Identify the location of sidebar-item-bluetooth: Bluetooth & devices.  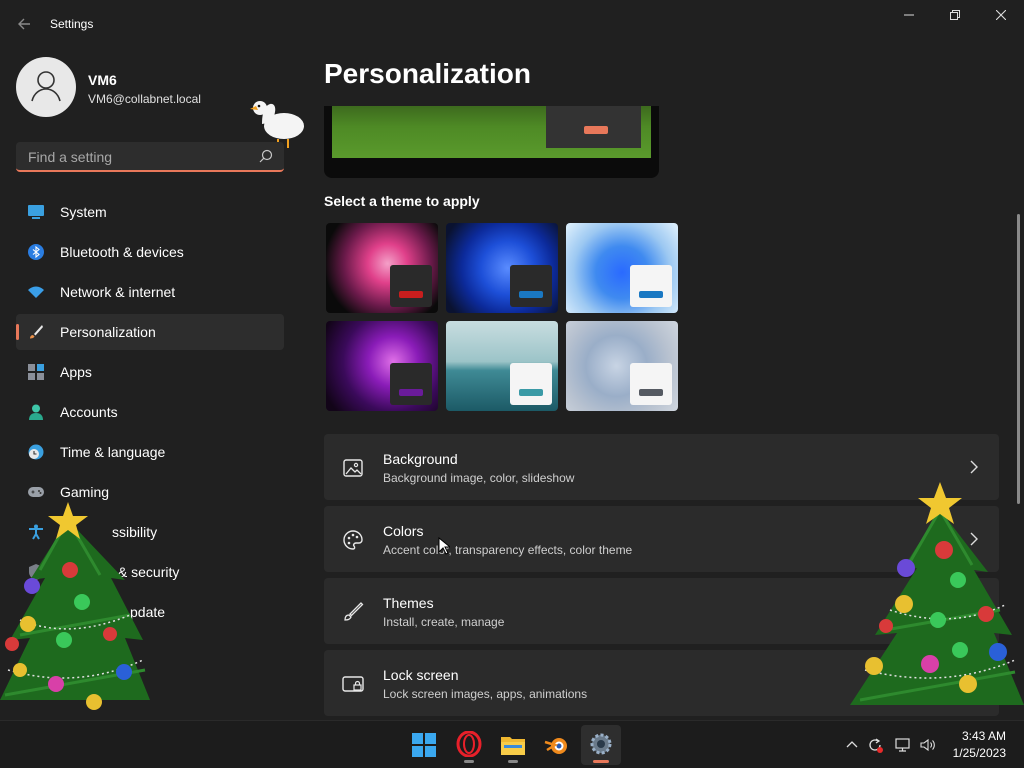
(150, 252).